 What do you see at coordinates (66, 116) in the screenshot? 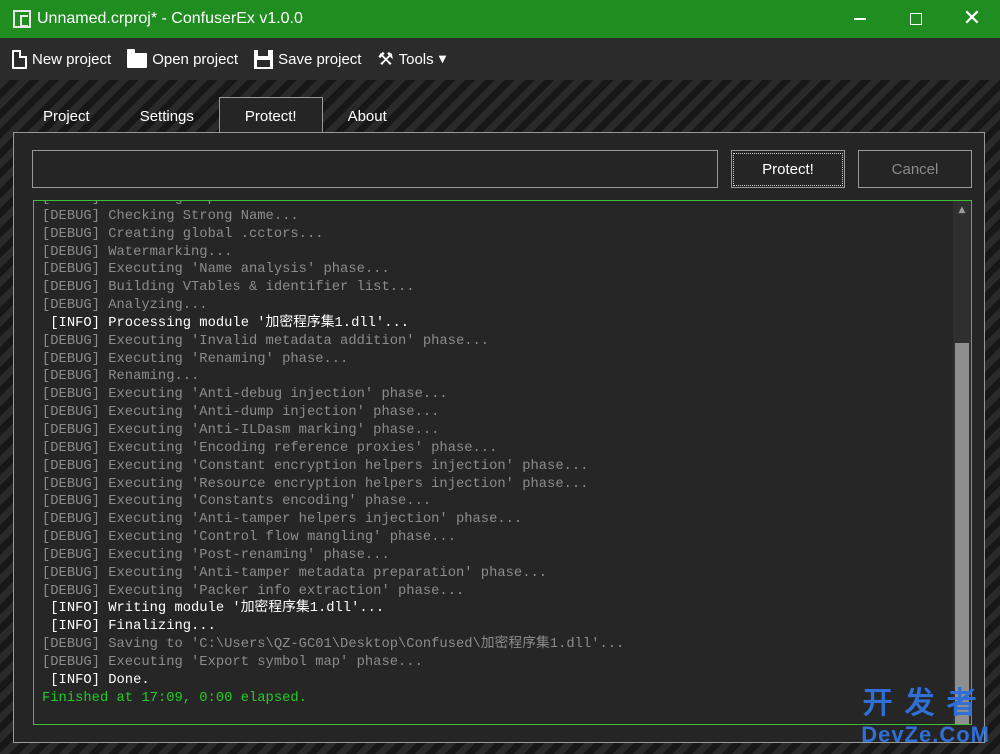
I see `tab-project: Project` at bounding box center [66, 116].